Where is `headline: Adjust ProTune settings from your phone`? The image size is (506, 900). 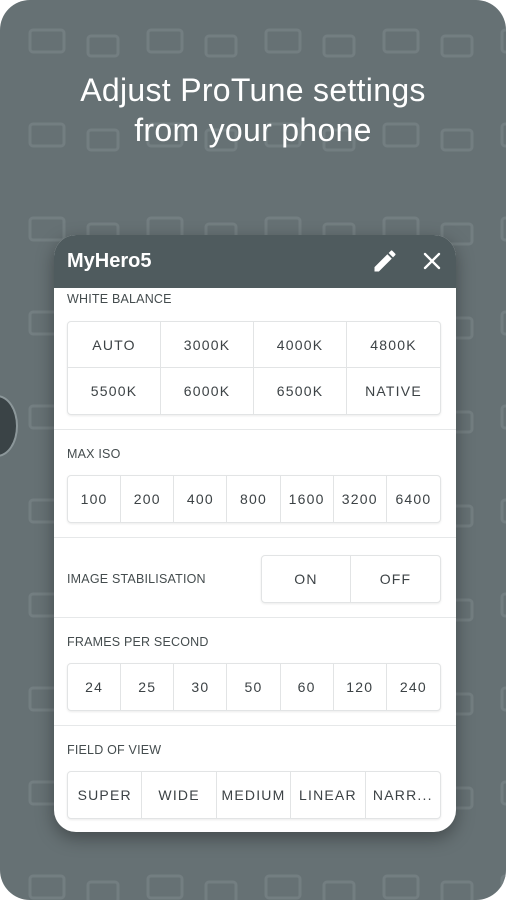
headline: Adjust ProTune settings from your phone is located at coordinates (253, 110).